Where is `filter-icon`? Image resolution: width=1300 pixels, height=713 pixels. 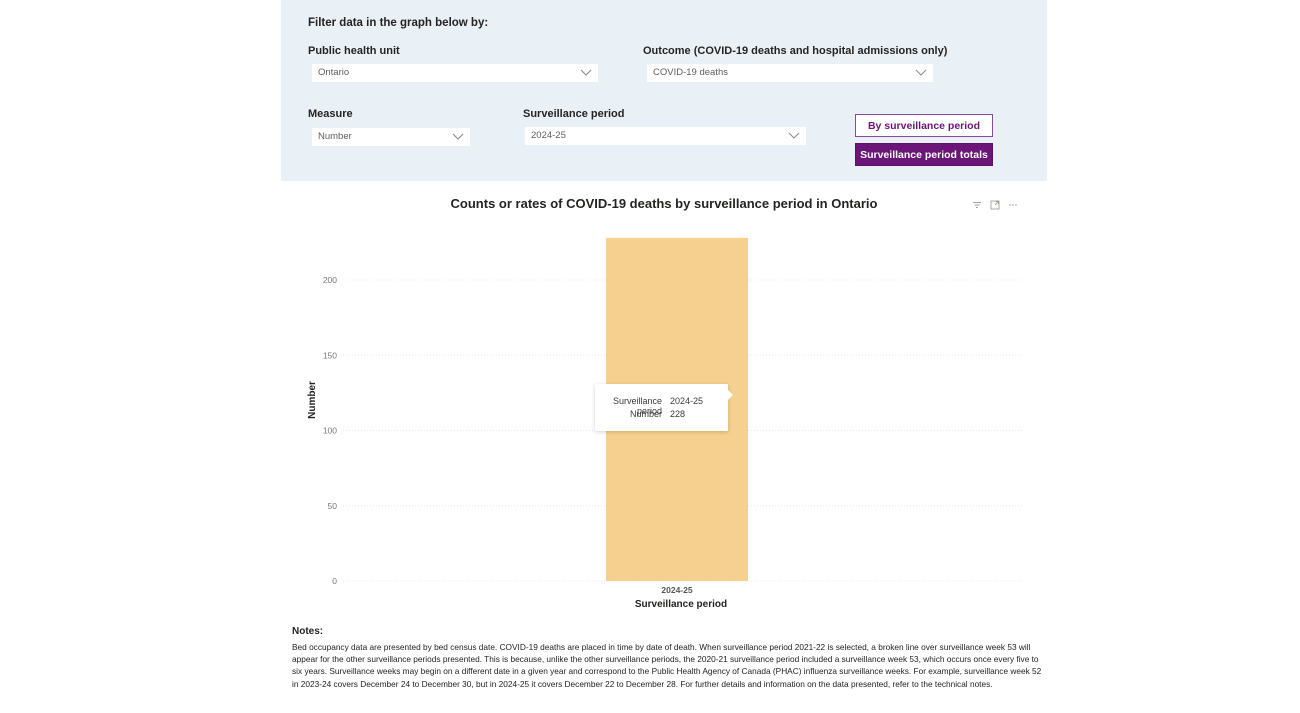 filter-icon is located at coordinates (977, 202).